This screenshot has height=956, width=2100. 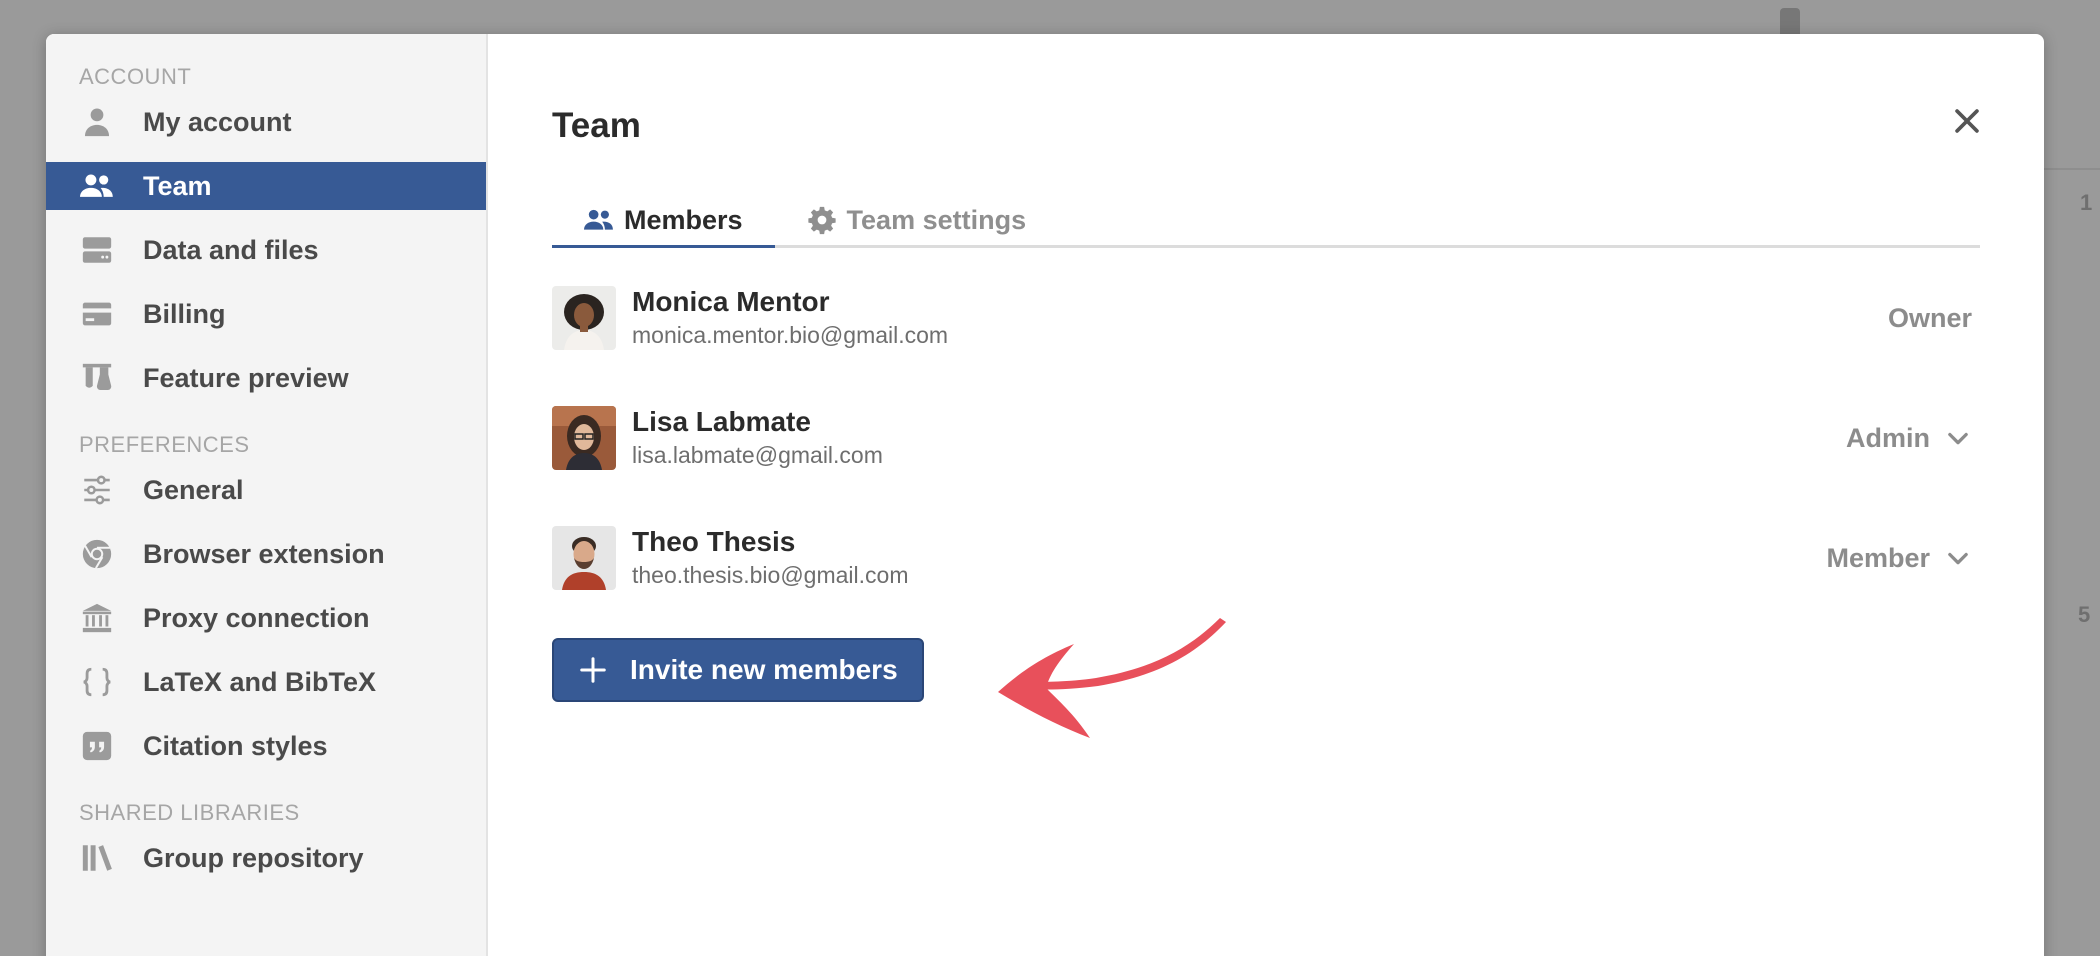 What do you see at coordinates (246, 377) in the screenshot?
I see `sidebar-item-label: Feature preview` at bounding box center [246, 377].